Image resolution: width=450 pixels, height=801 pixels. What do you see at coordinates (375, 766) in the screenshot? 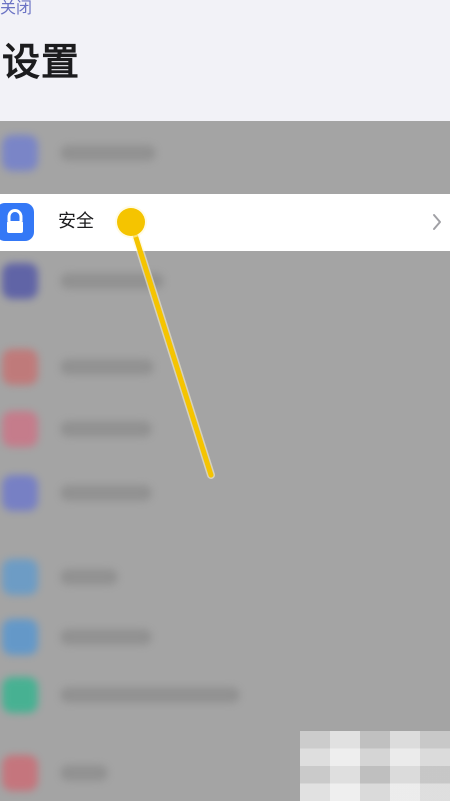
I see `pixelated-region` at bounding box center [375, 766].